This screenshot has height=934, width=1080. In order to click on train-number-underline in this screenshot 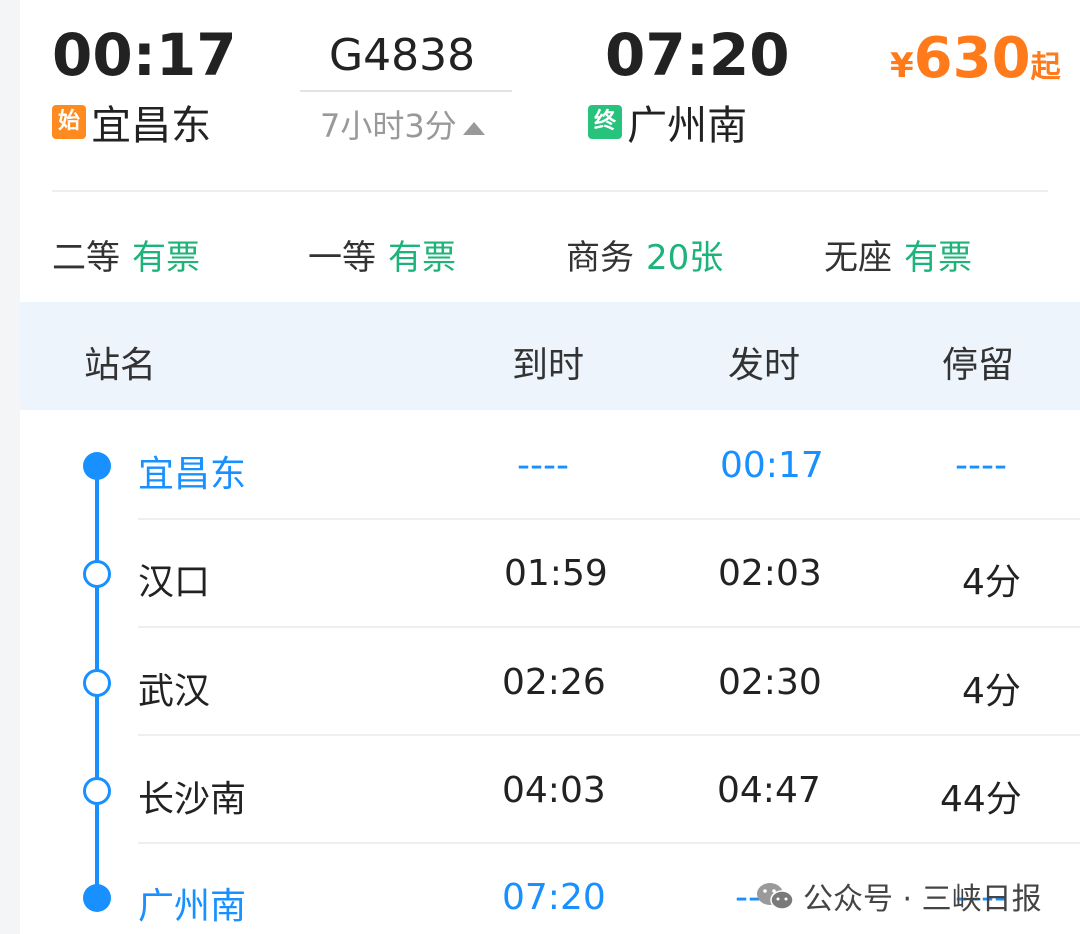, I will do `click(406, 91)`.